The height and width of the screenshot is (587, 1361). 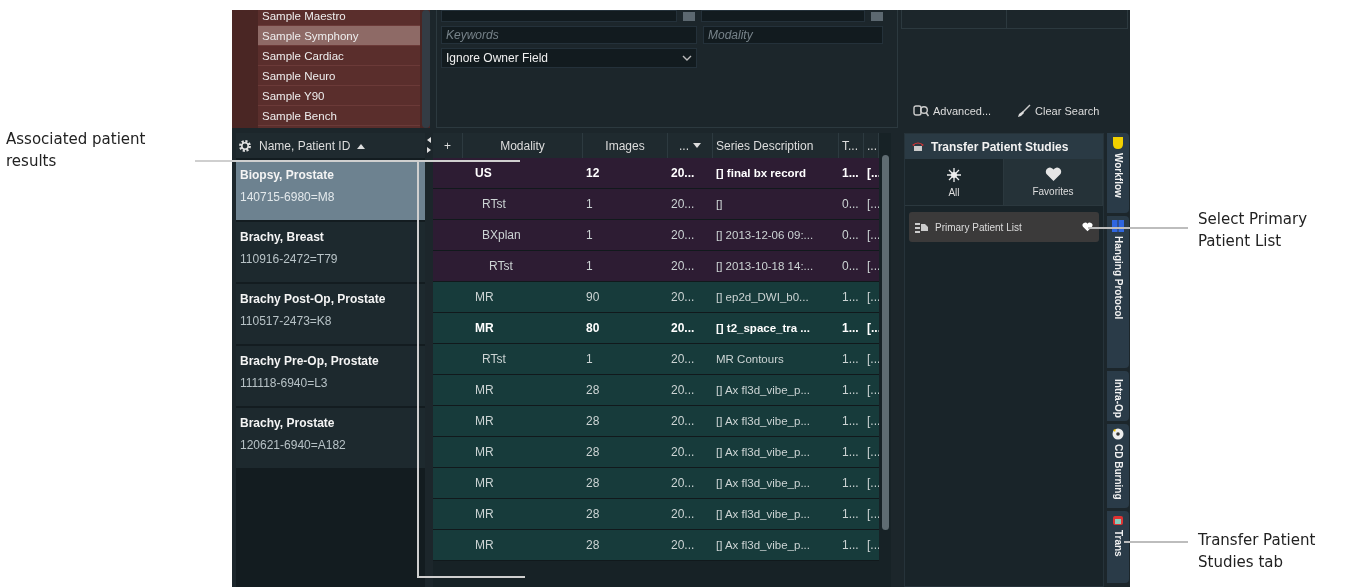 What do you see at coordinates (569, 58) in the screenshot?
I see `owner-dropdown: Ignore Owner Field` at bounding box center [569, 58].